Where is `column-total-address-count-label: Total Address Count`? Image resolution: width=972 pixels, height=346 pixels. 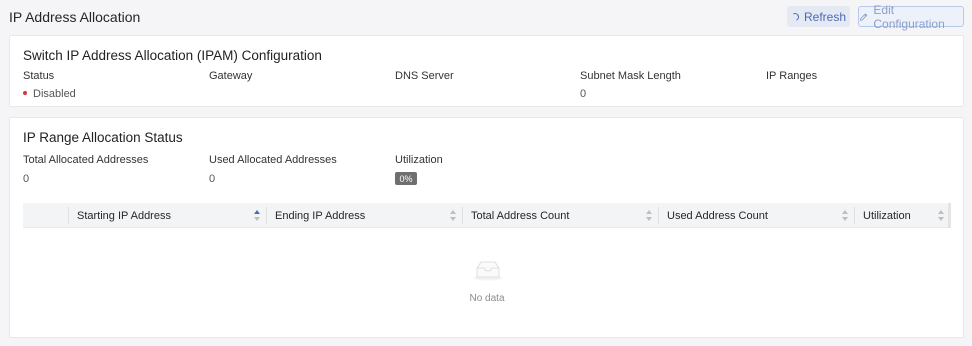
column-total-address-count-label: Total Address Count is located at coordinates (520, 215).